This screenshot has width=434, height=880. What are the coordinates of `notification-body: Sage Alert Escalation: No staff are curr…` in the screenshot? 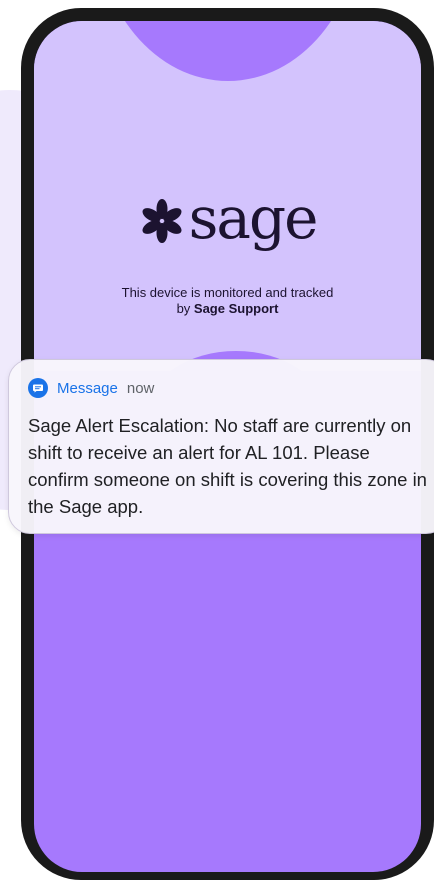 It's located at (227, 466).